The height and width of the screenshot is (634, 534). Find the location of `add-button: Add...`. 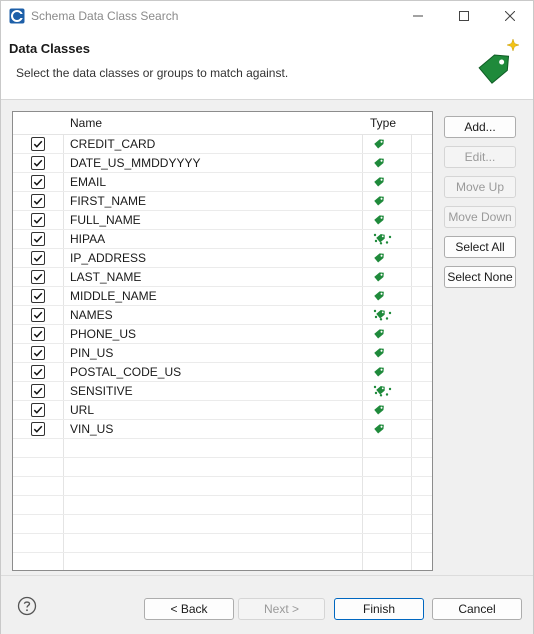

add-button: Add... is located at coordinates (480, 127).